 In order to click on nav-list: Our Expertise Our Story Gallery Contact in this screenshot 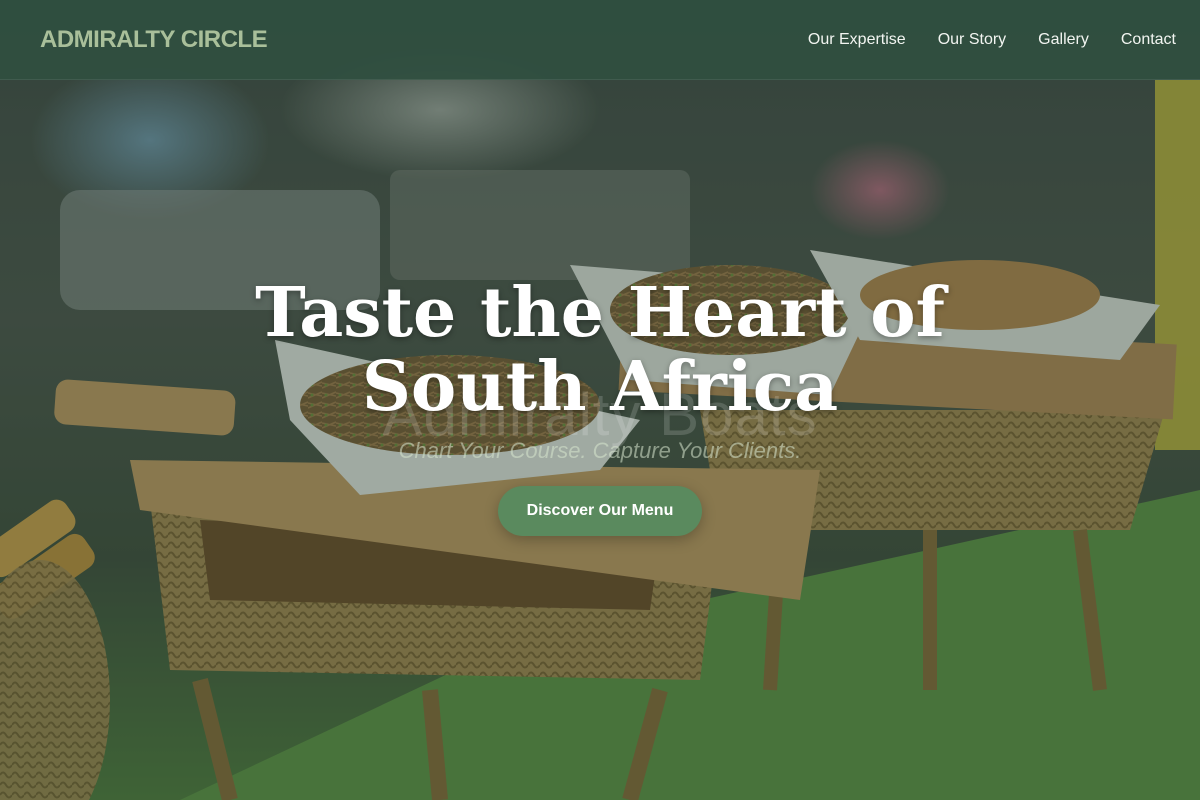, I will do `click(992, 40)`.